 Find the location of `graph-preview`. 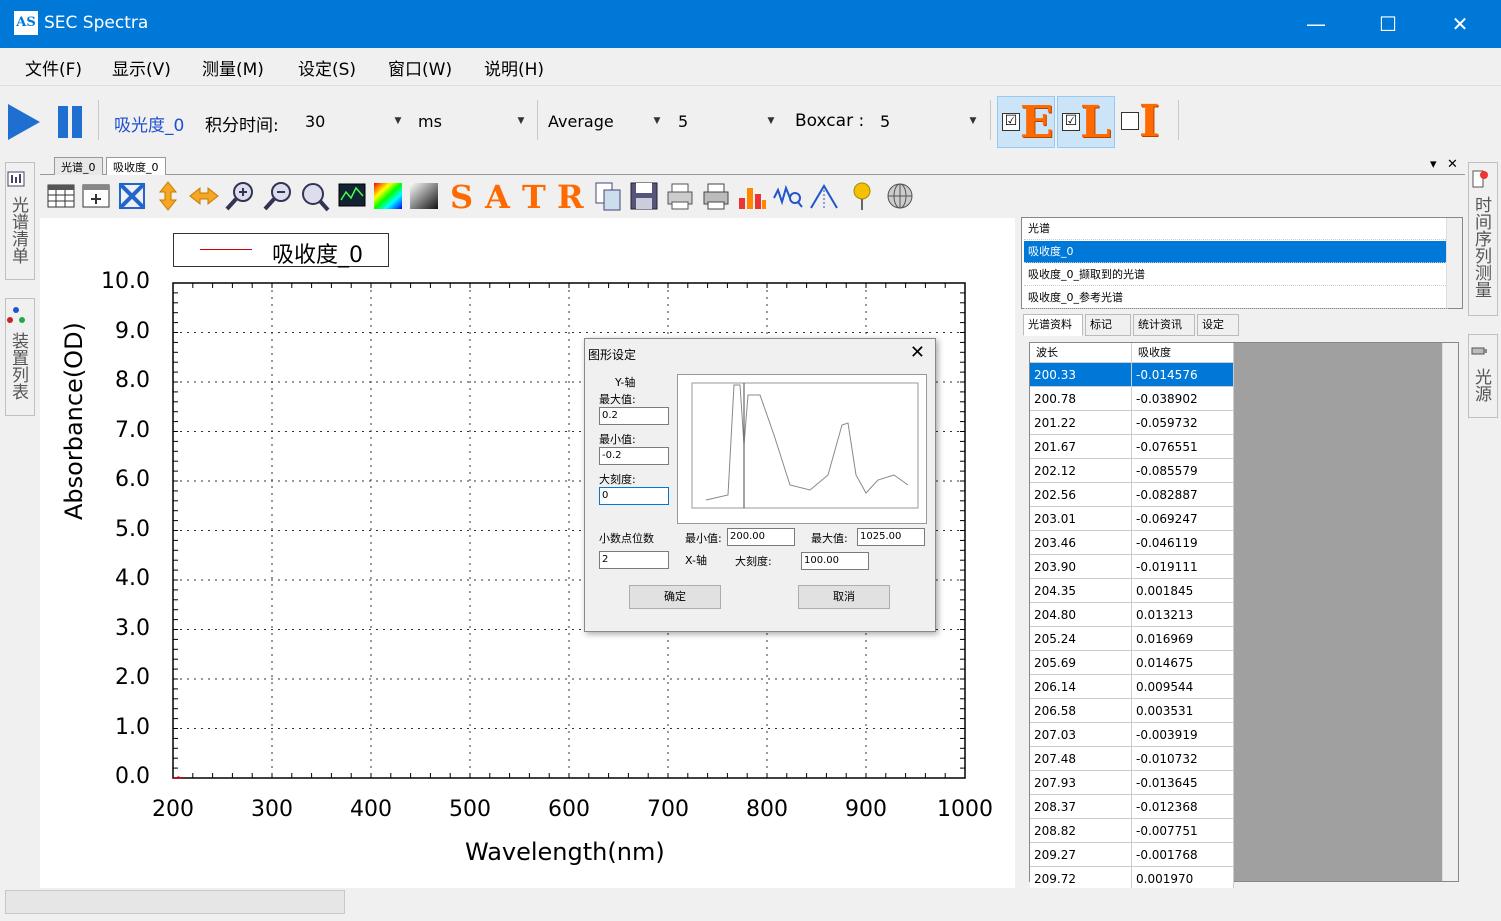

graph-preview is located at coordinates (802, 449).